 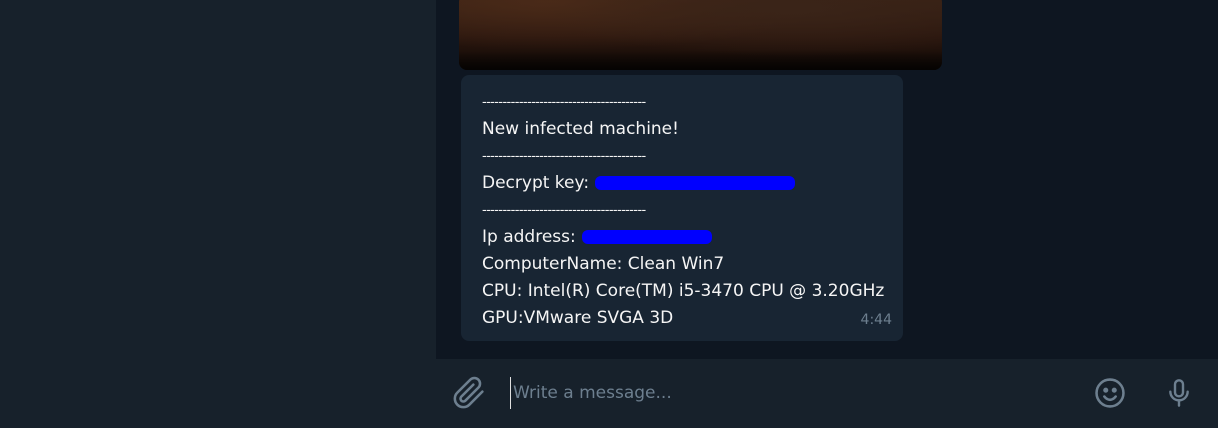 I want to click on attach-button, so click(x=469, y=393).